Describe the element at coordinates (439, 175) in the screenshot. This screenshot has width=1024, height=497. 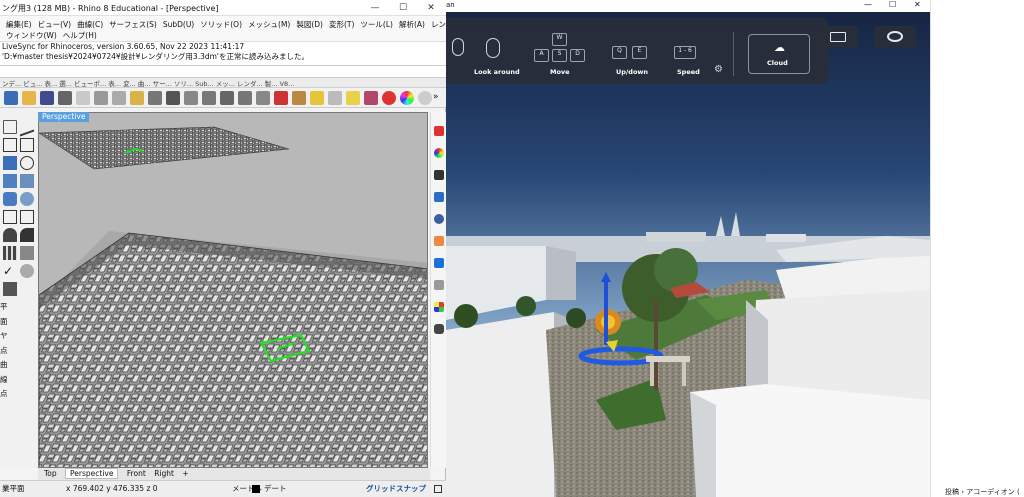
I see `monitor-tab-icon` at that location.